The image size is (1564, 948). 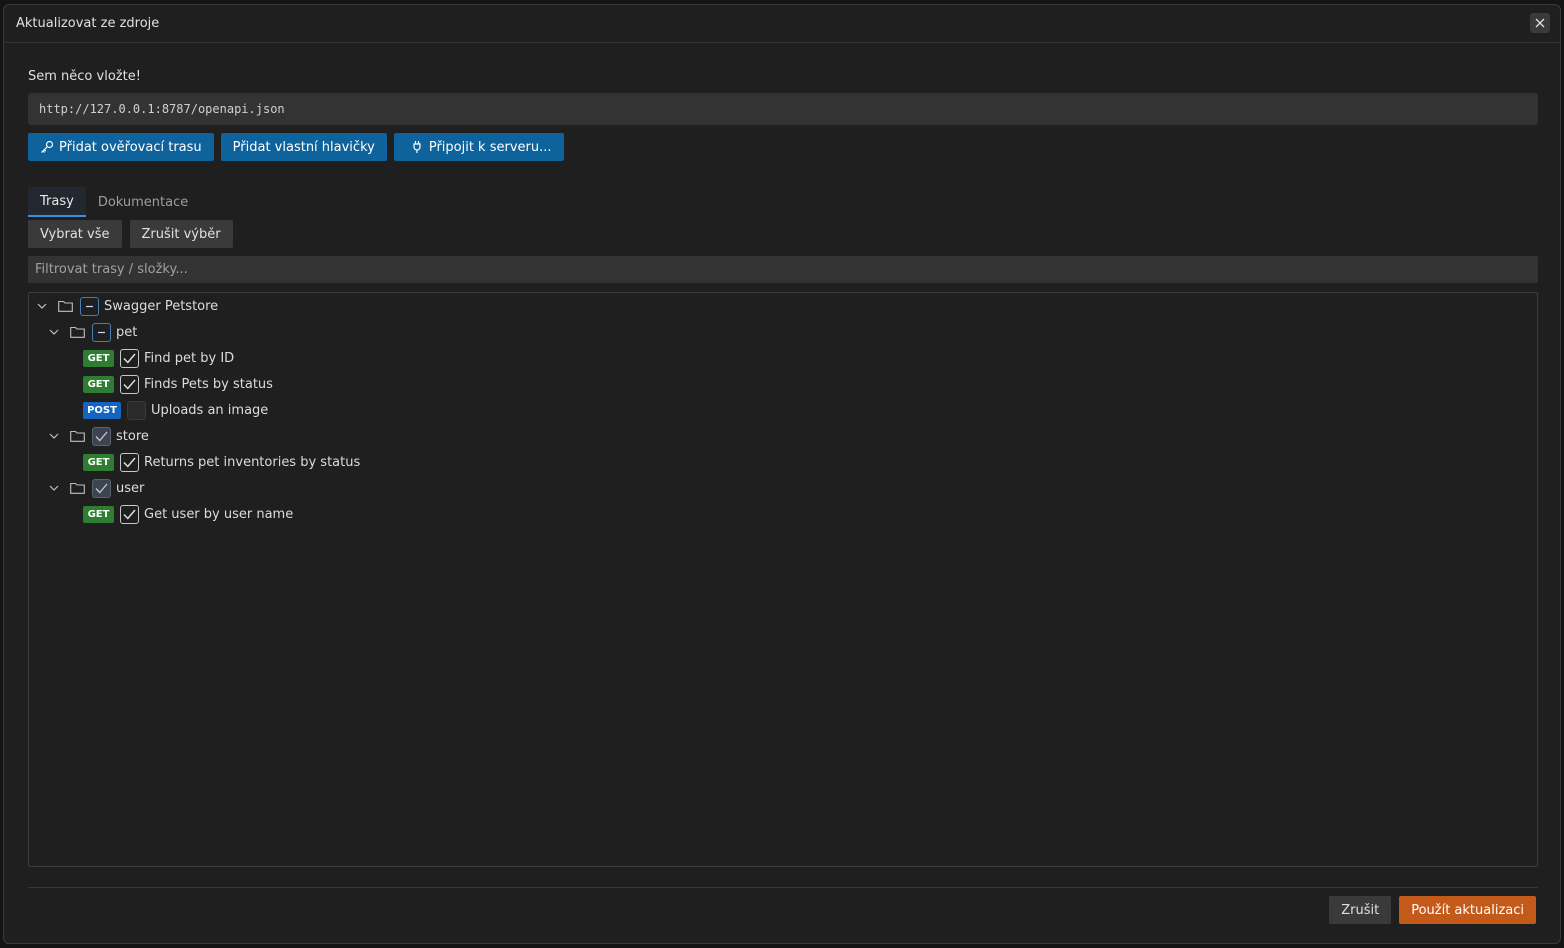 I want to click on close-icon, so click(x=1540, y=23).